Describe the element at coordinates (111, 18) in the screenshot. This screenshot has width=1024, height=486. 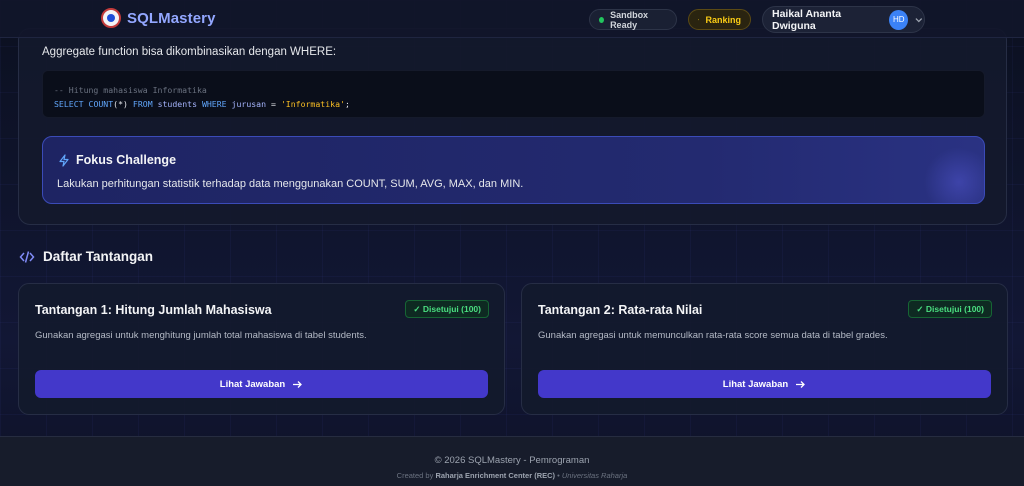
I see `university-seal-logo` at that location.